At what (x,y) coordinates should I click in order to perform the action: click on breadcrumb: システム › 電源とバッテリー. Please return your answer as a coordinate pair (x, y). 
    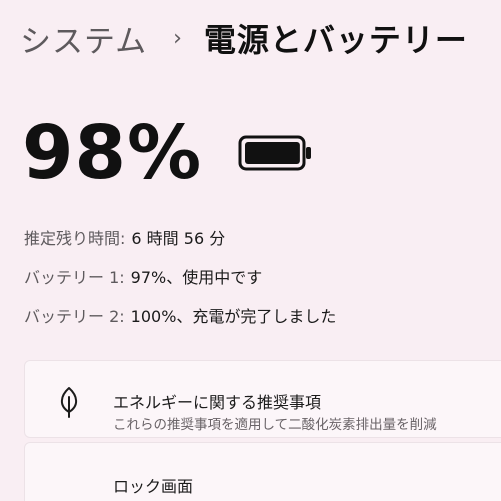
    Looking at the image, I should click on (244, 38).